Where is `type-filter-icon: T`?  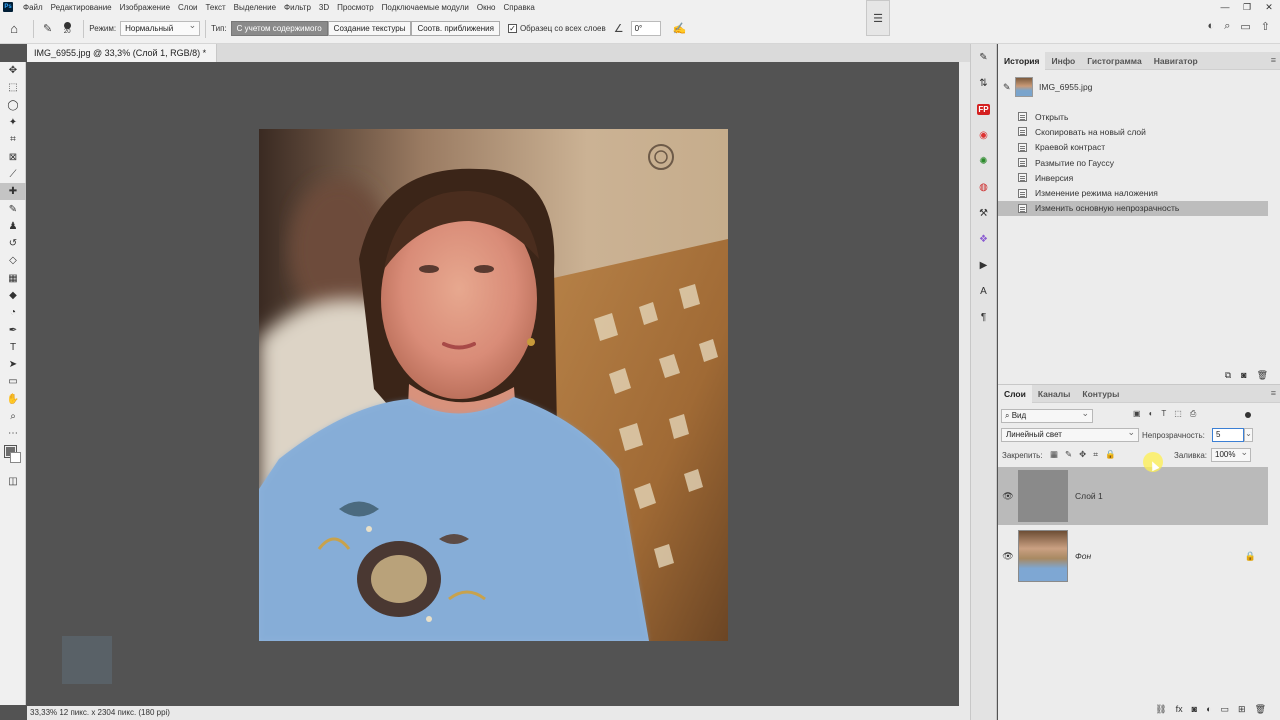 type-filter-icon: T is located at coordinates (1163, 414).